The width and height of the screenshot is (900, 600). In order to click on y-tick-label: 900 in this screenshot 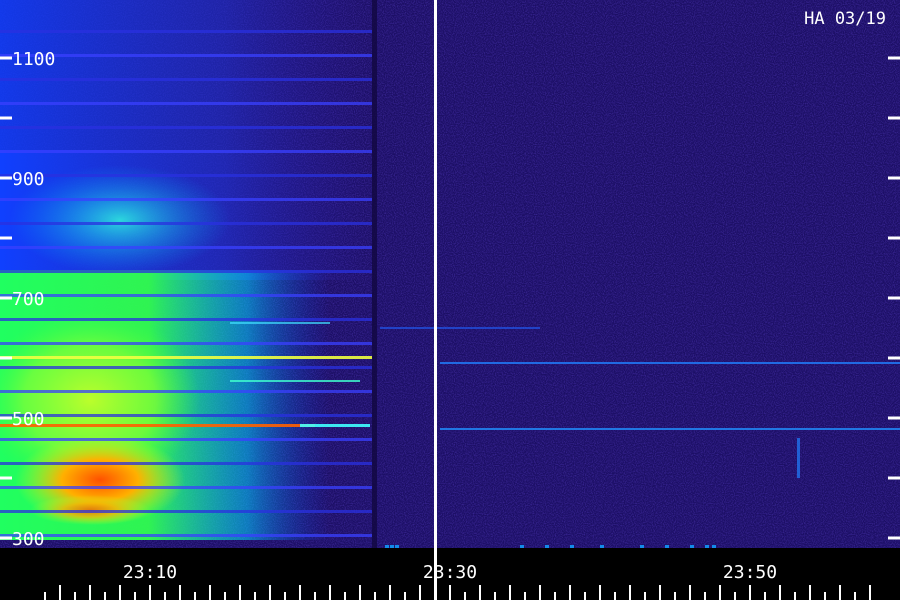, I will do `click(28, 179)`.